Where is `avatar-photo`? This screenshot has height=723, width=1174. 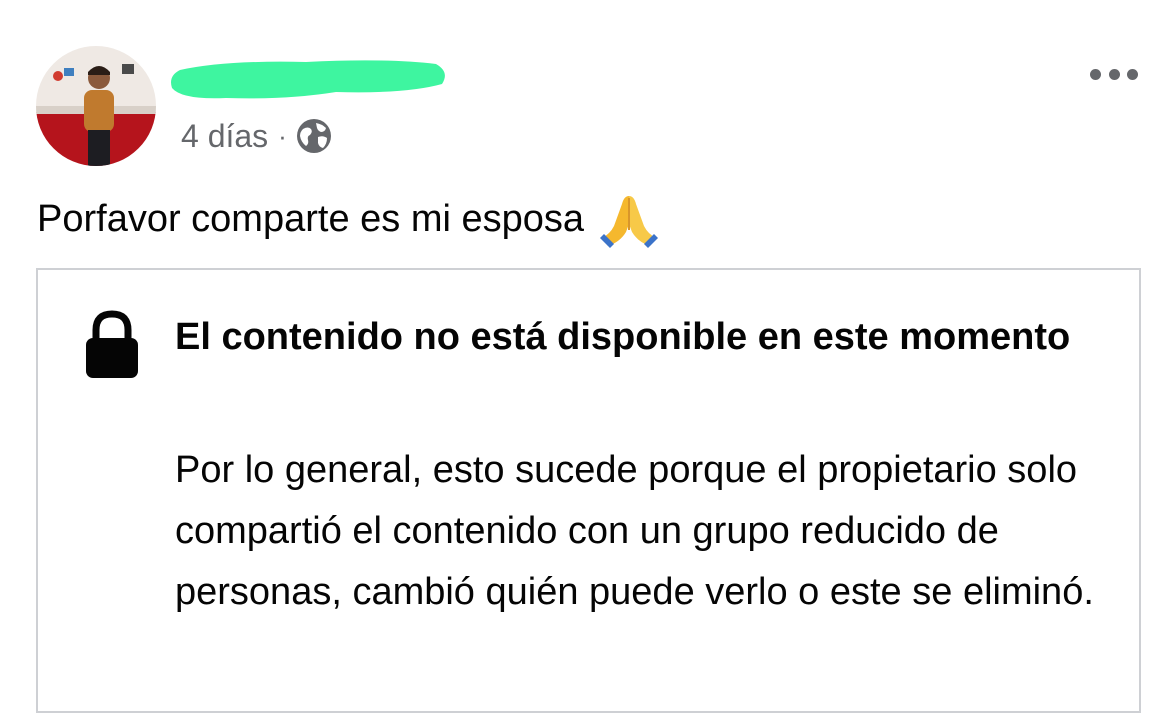 avatar-photo is located at coordinates (96, 106).